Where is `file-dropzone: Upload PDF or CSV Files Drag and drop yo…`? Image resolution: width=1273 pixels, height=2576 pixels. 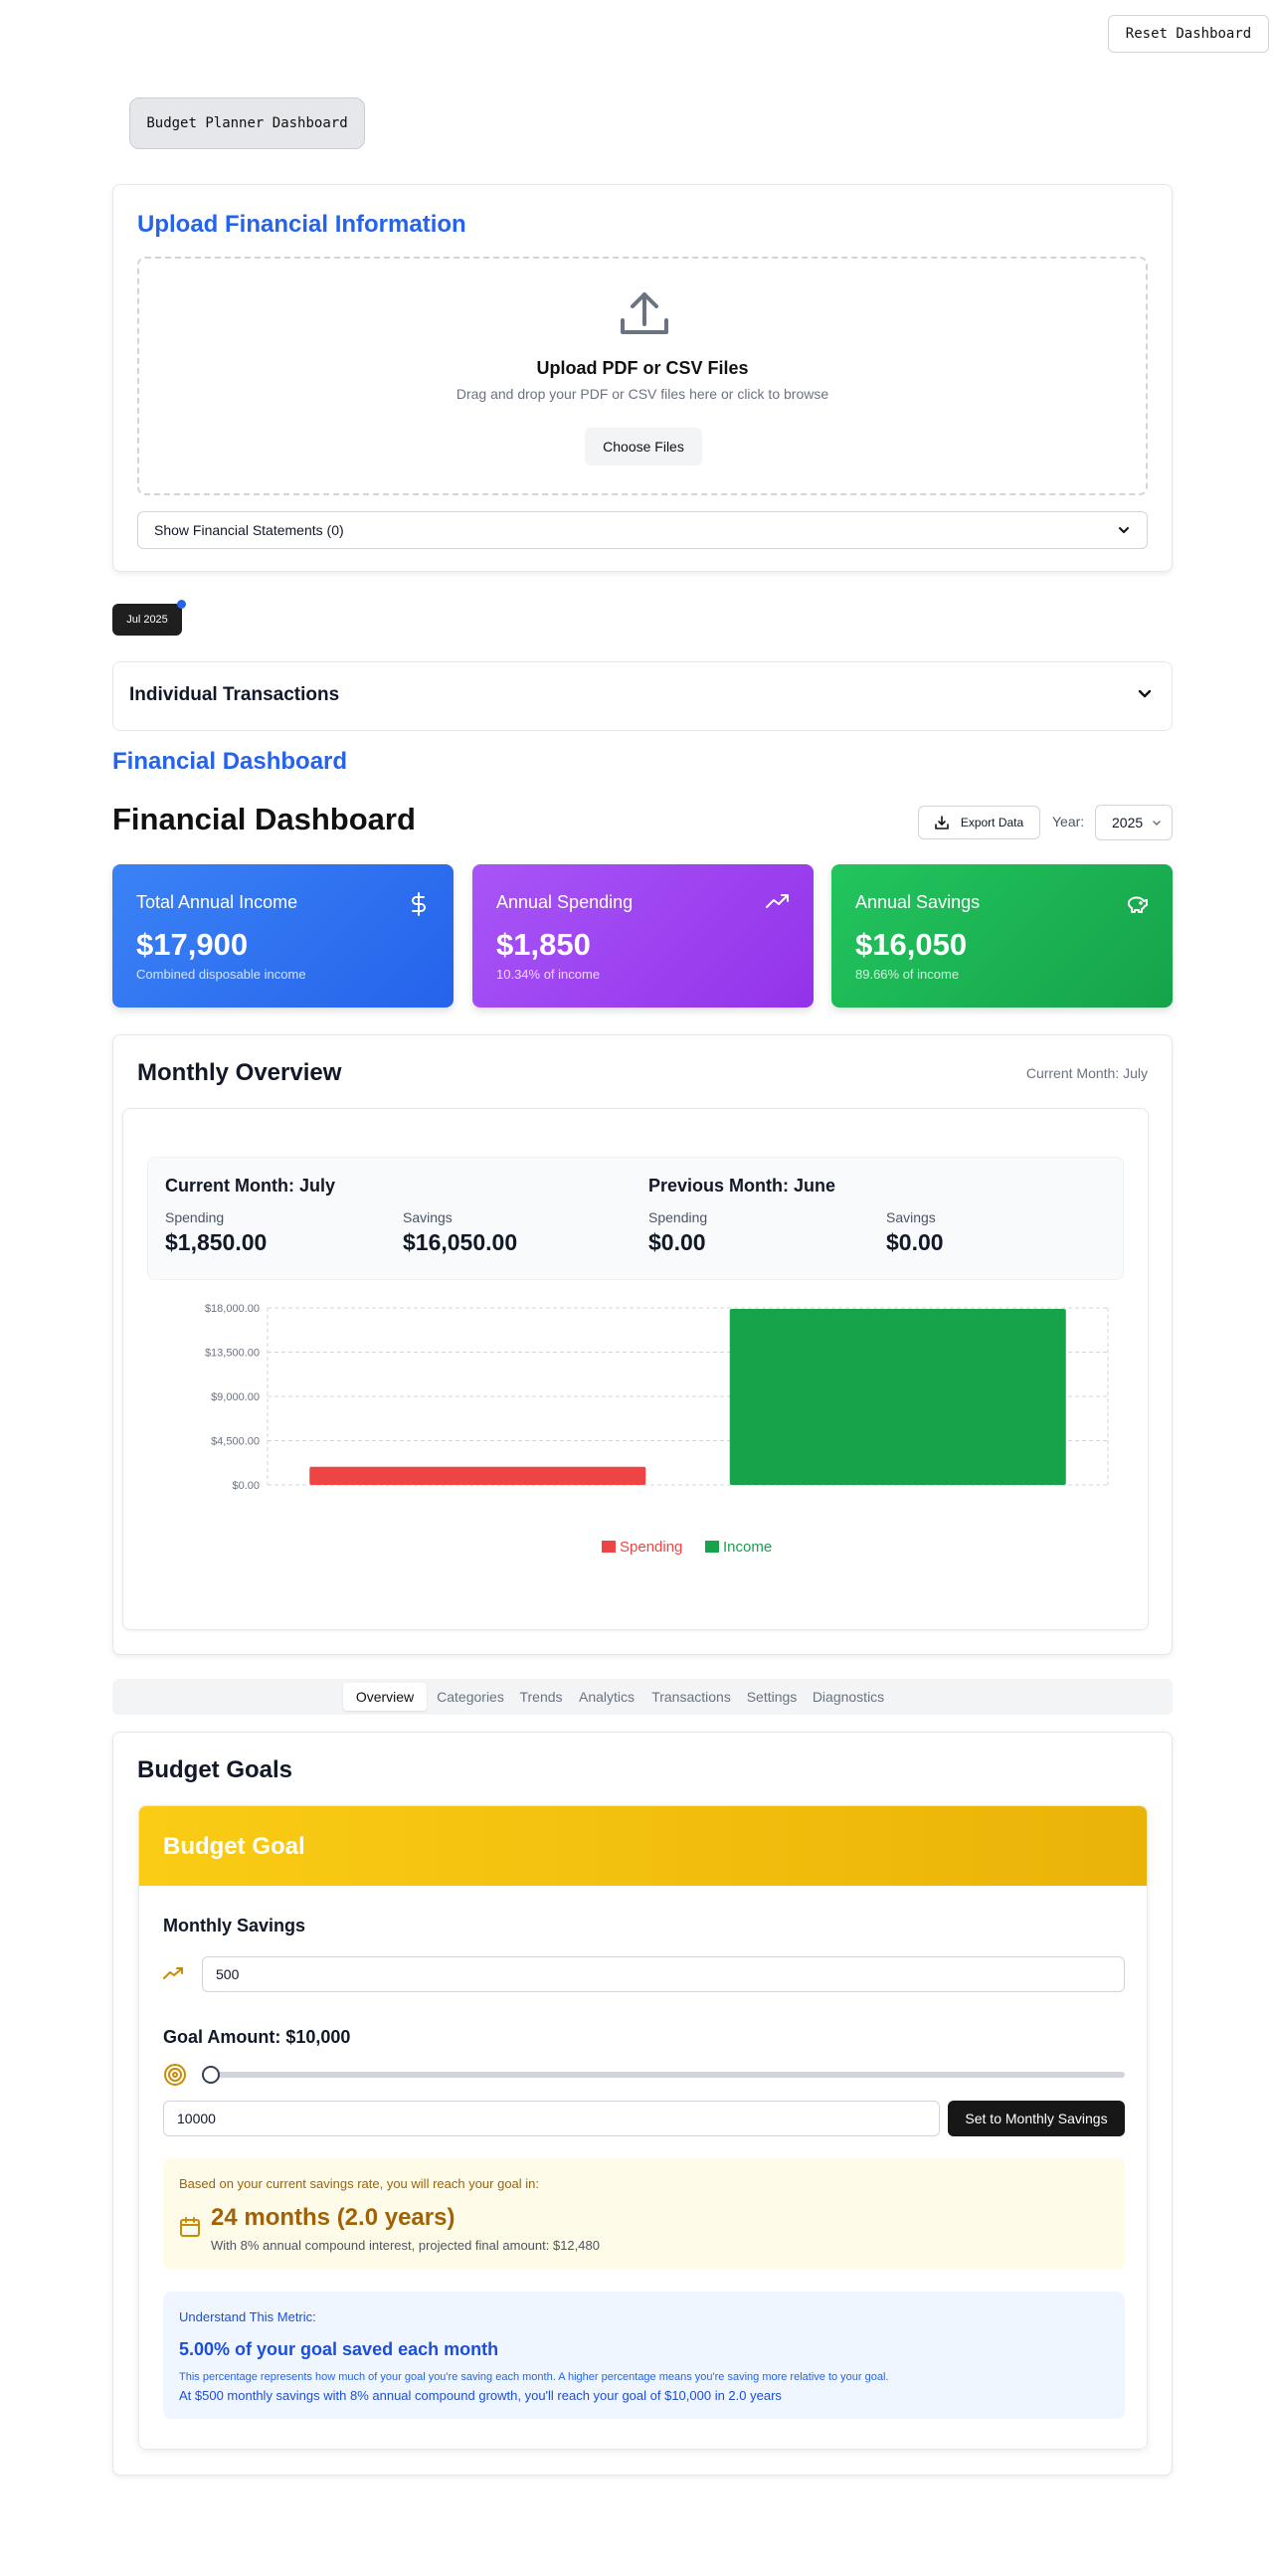 file-dropzone: Upload PDF or CSV Files Drag and drop yo… is located at coordinates (642, 376).